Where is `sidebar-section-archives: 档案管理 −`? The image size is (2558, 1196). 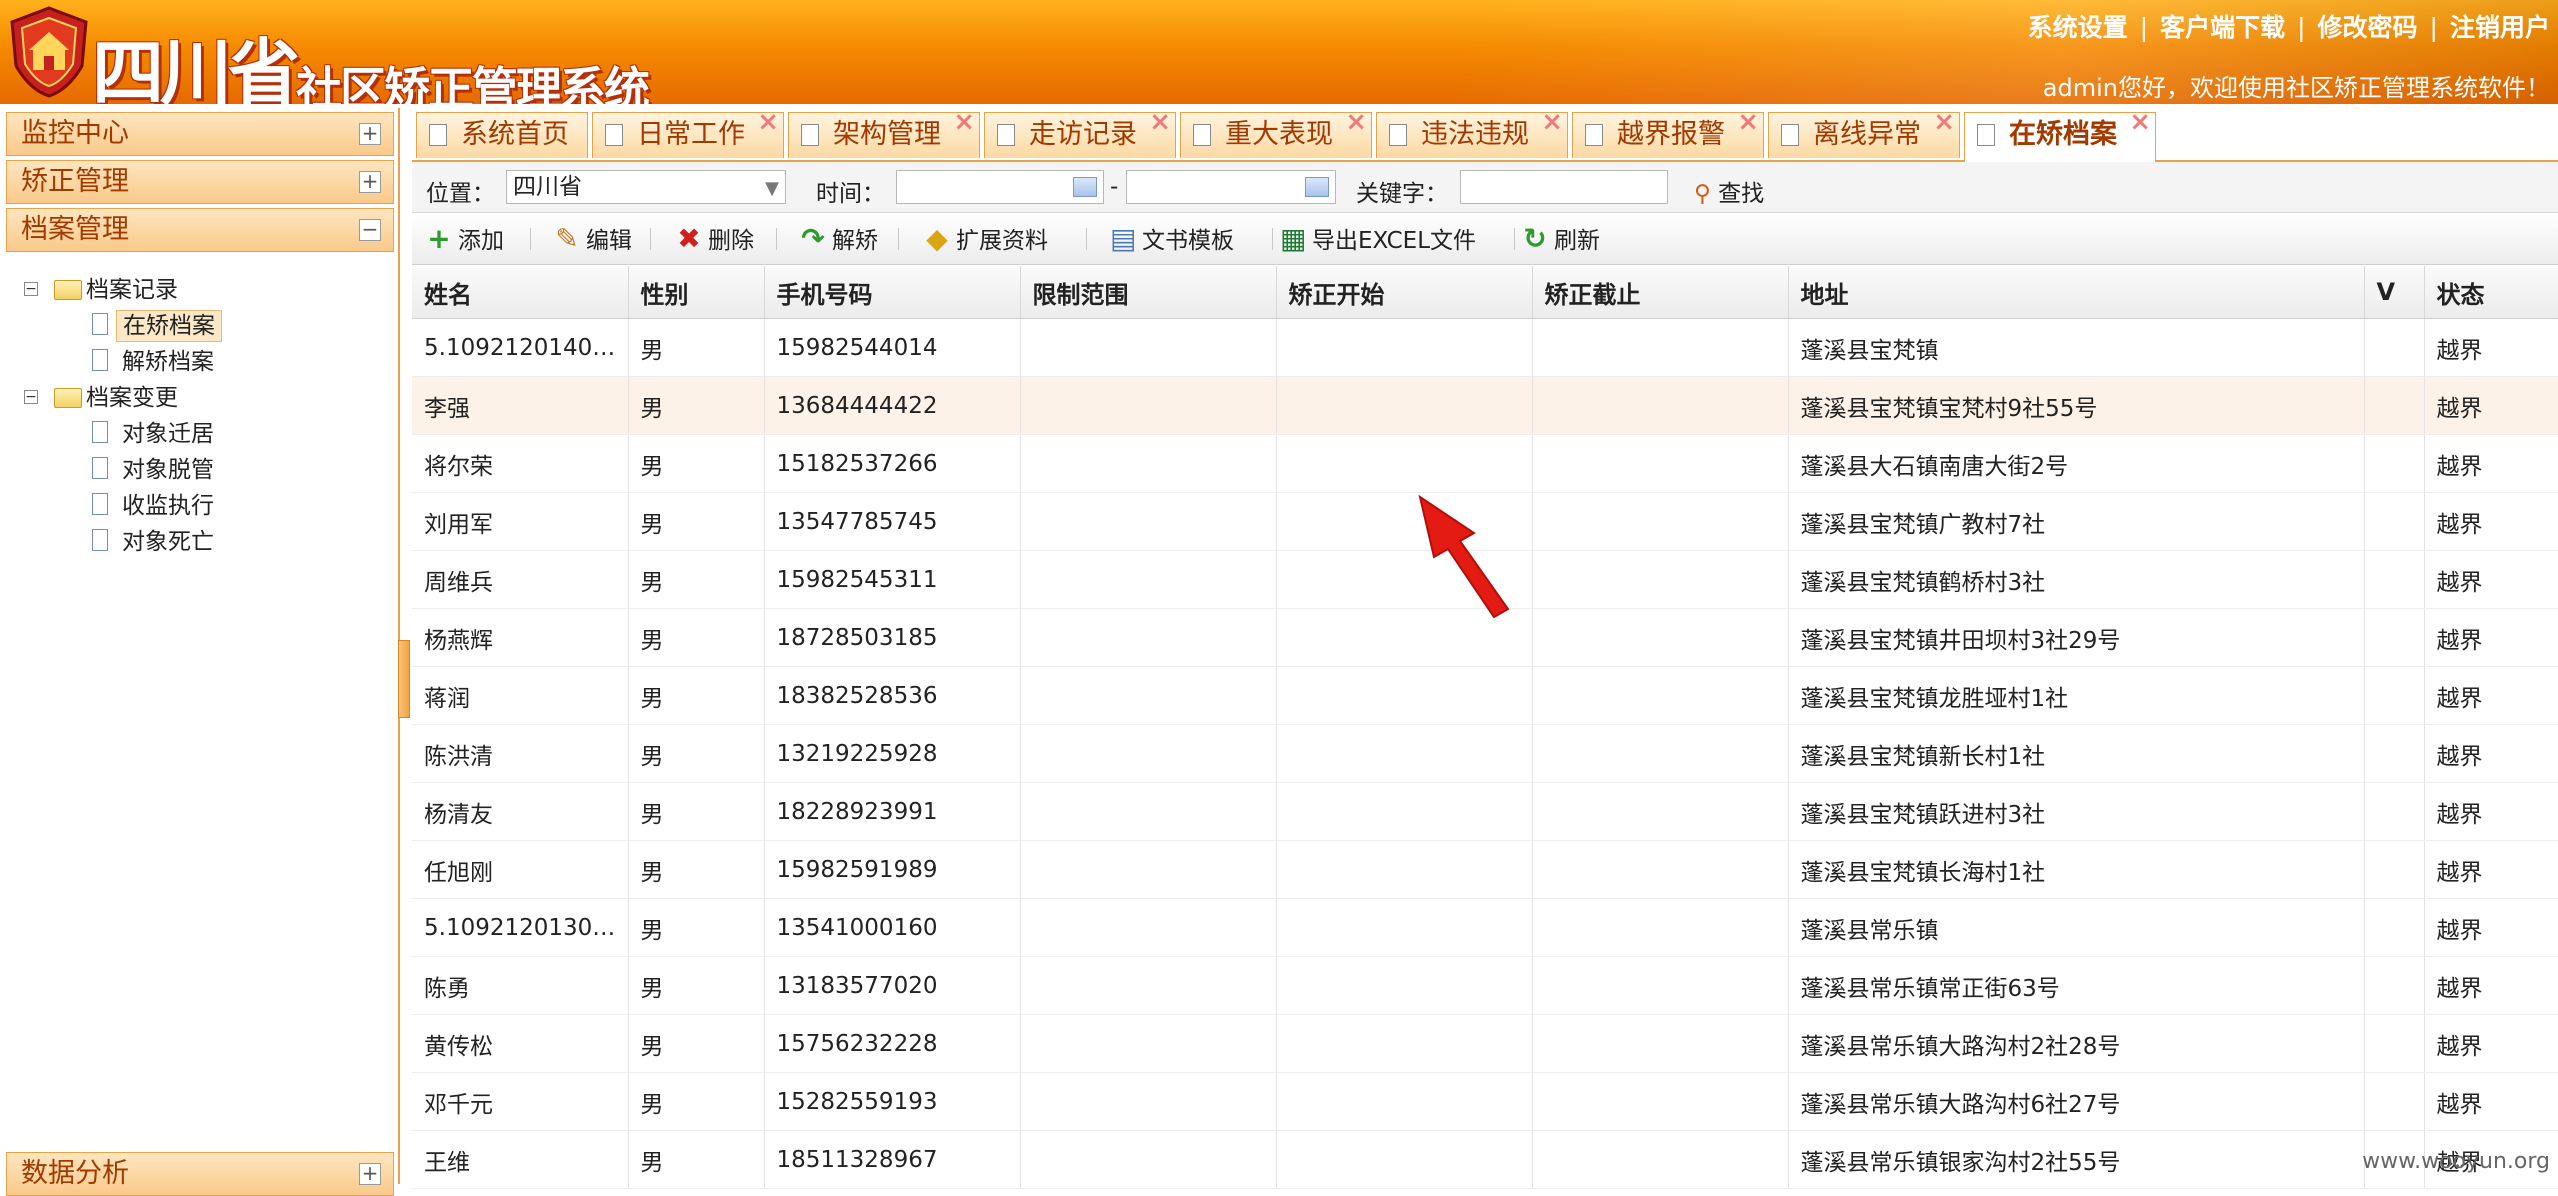
sidebar-section-archives: 档案管理 − is located at coordinates (200, 230).